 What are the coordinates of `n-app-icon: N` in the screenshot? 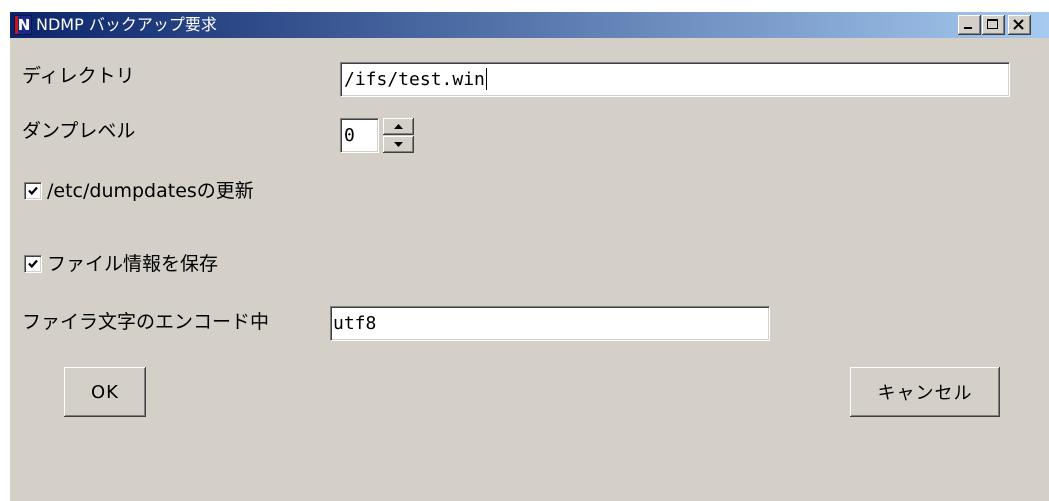 It's located at (23, 25).